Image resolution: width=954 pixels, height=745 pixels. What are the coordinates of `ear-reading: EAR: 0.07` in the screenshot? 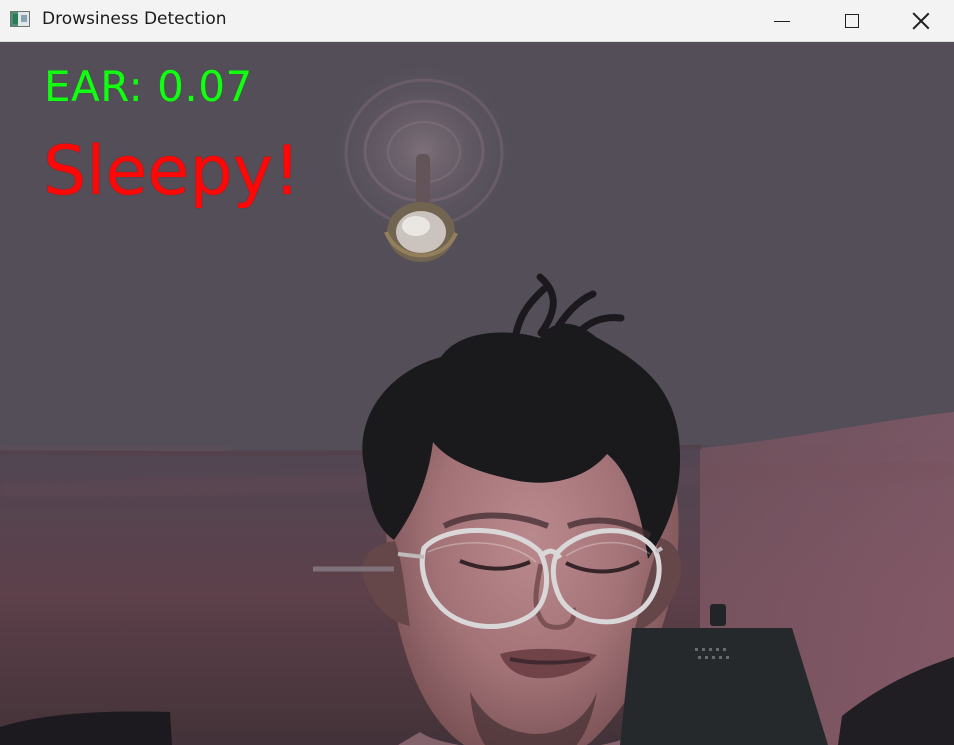 It's located at (148, 86).